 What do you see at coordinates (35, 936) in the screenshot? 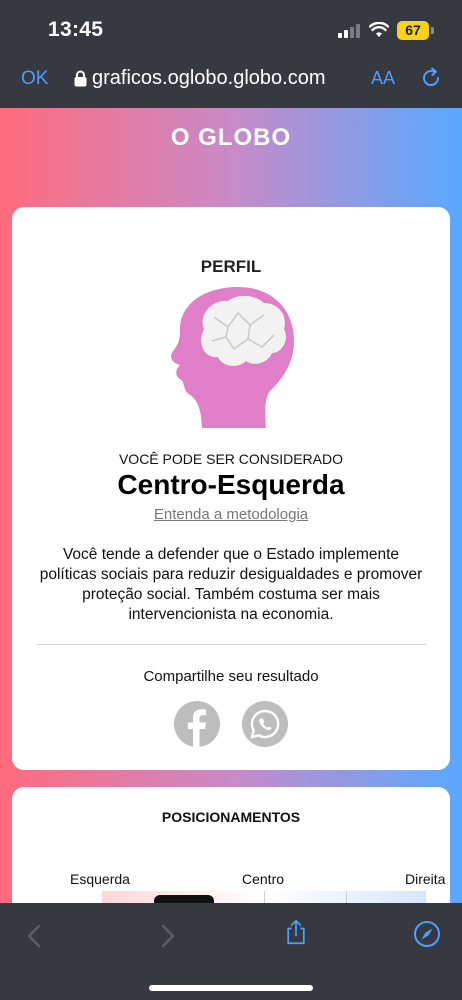
I see `back-icon` at bounding box center [35, 936].